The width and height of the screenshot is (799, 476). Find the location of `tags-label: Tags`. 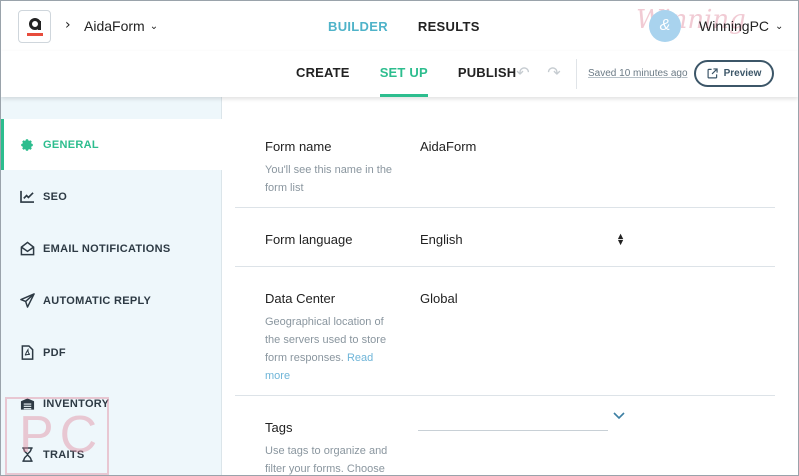

tags-label: Tags is located at coordinates (279, 427).